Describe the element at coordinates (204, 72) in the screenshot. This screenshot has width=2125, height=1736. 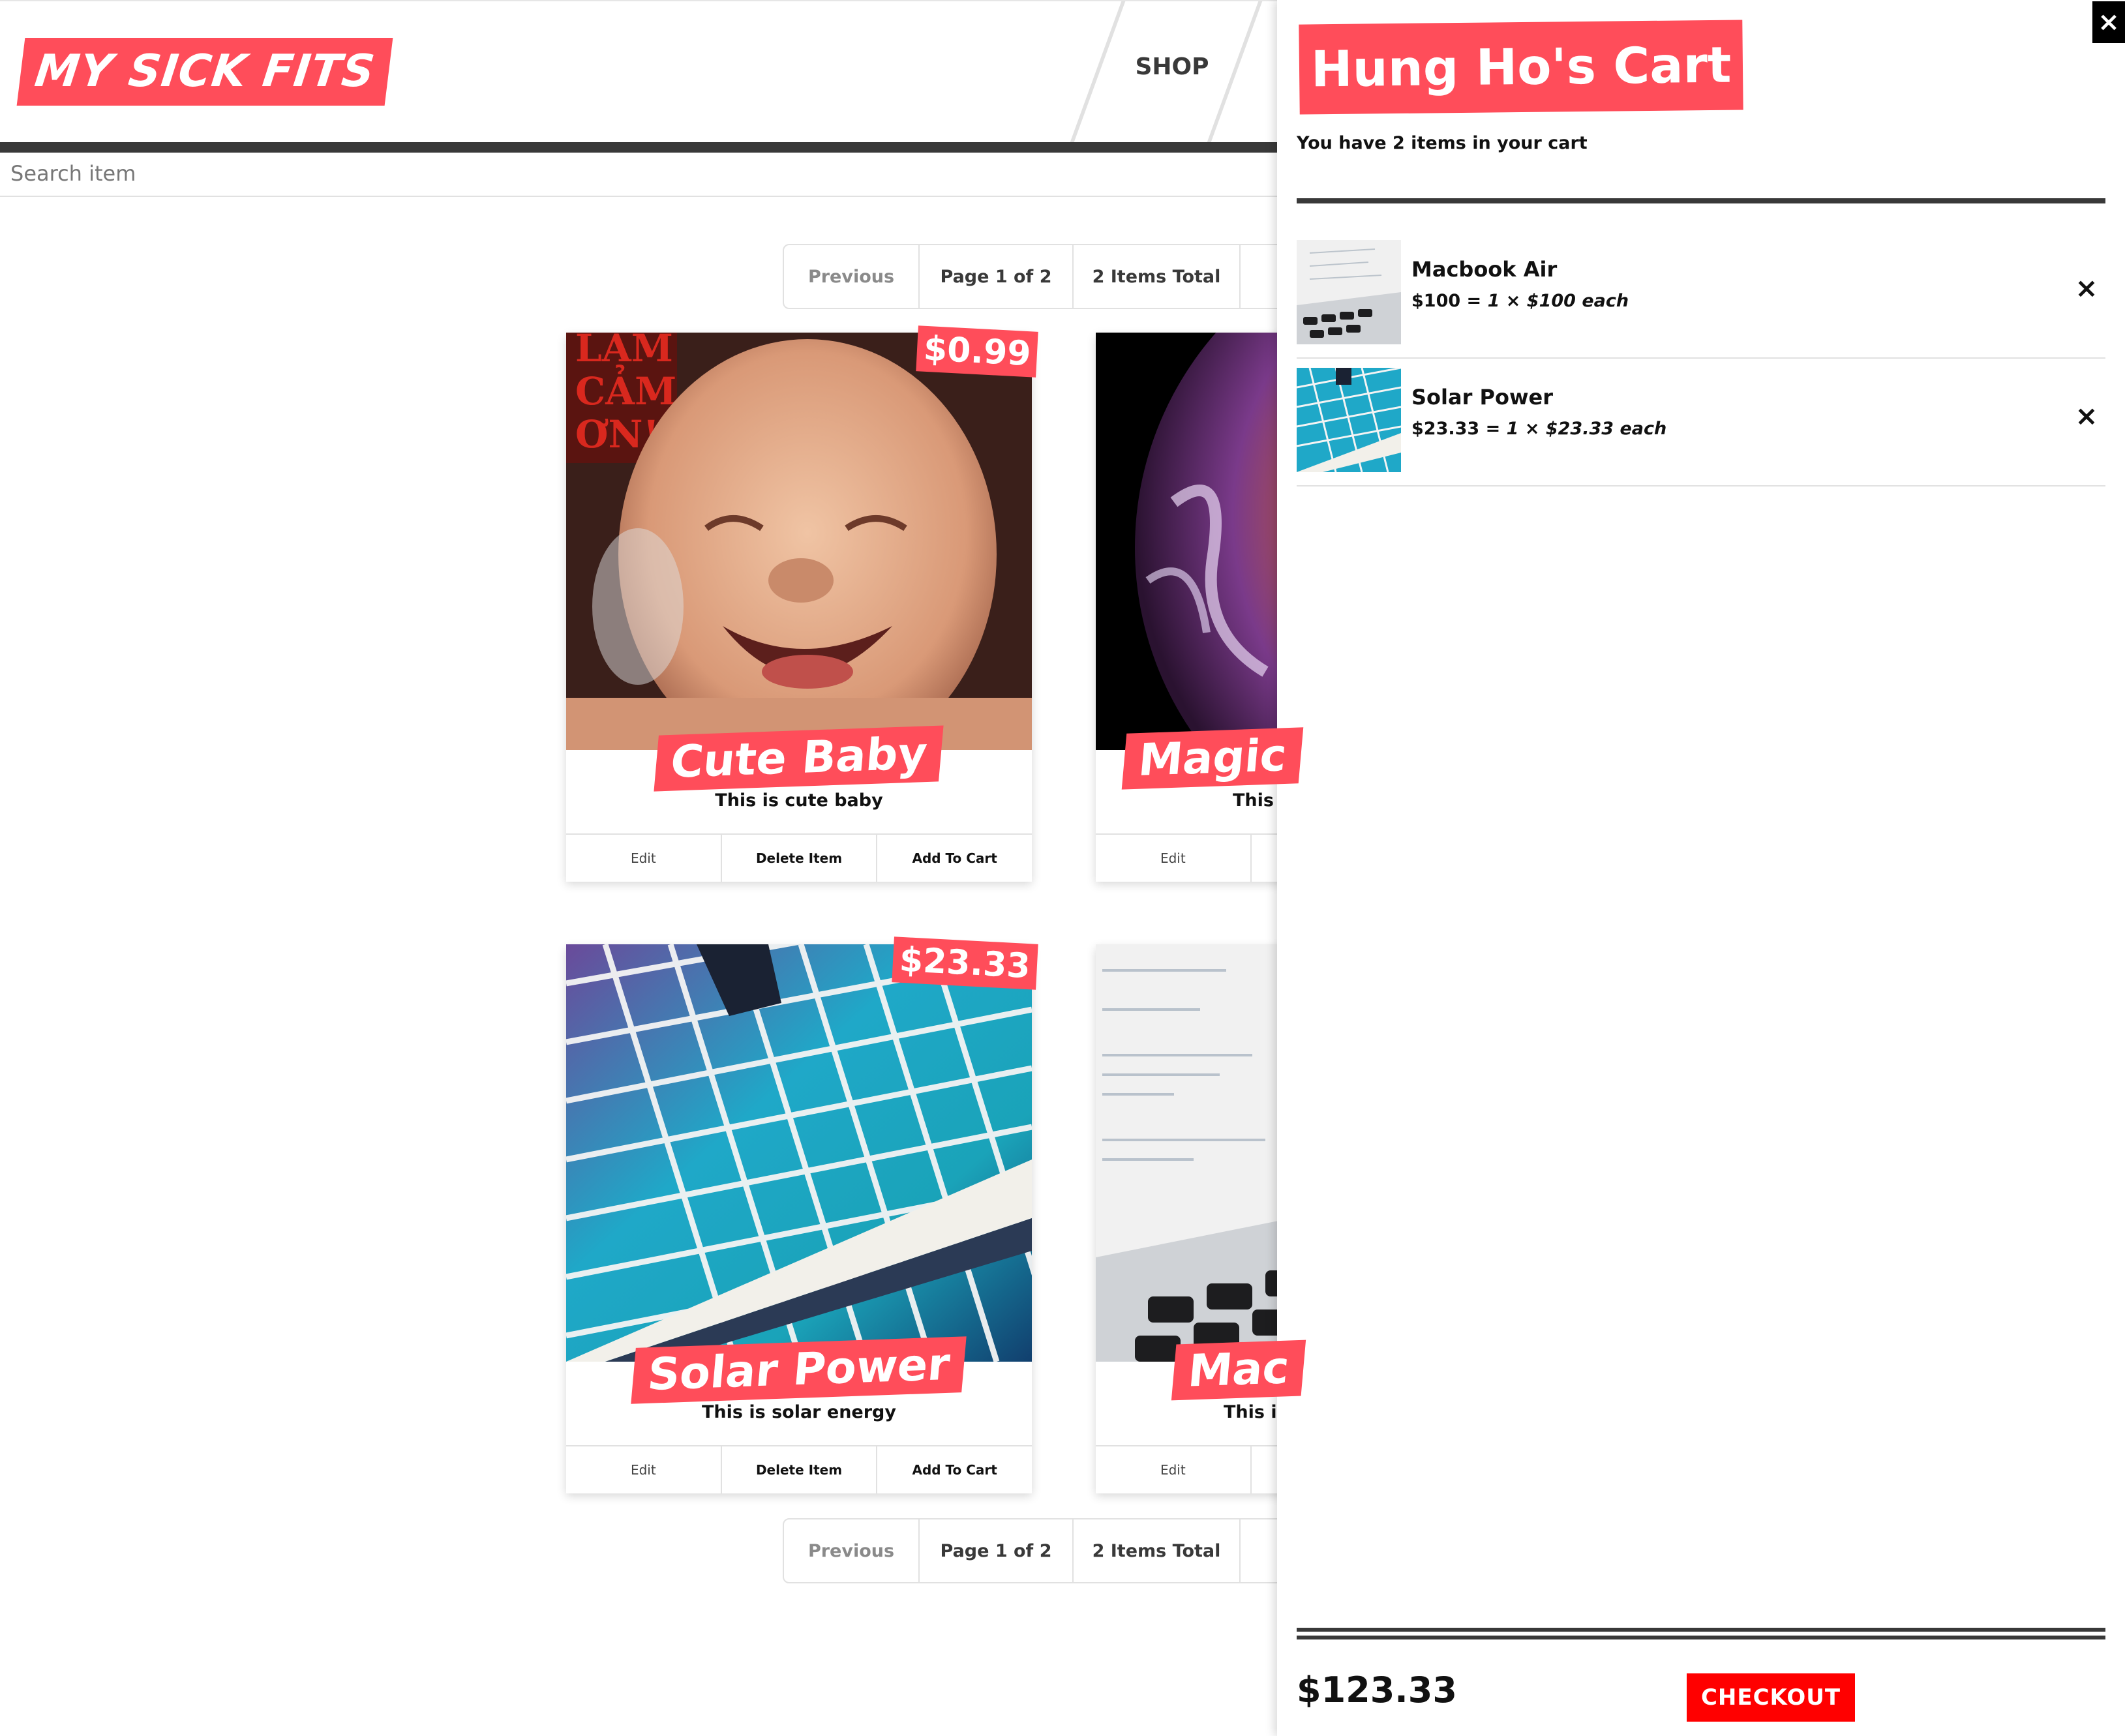
I see `logo: MY SICK FITS` at that location.